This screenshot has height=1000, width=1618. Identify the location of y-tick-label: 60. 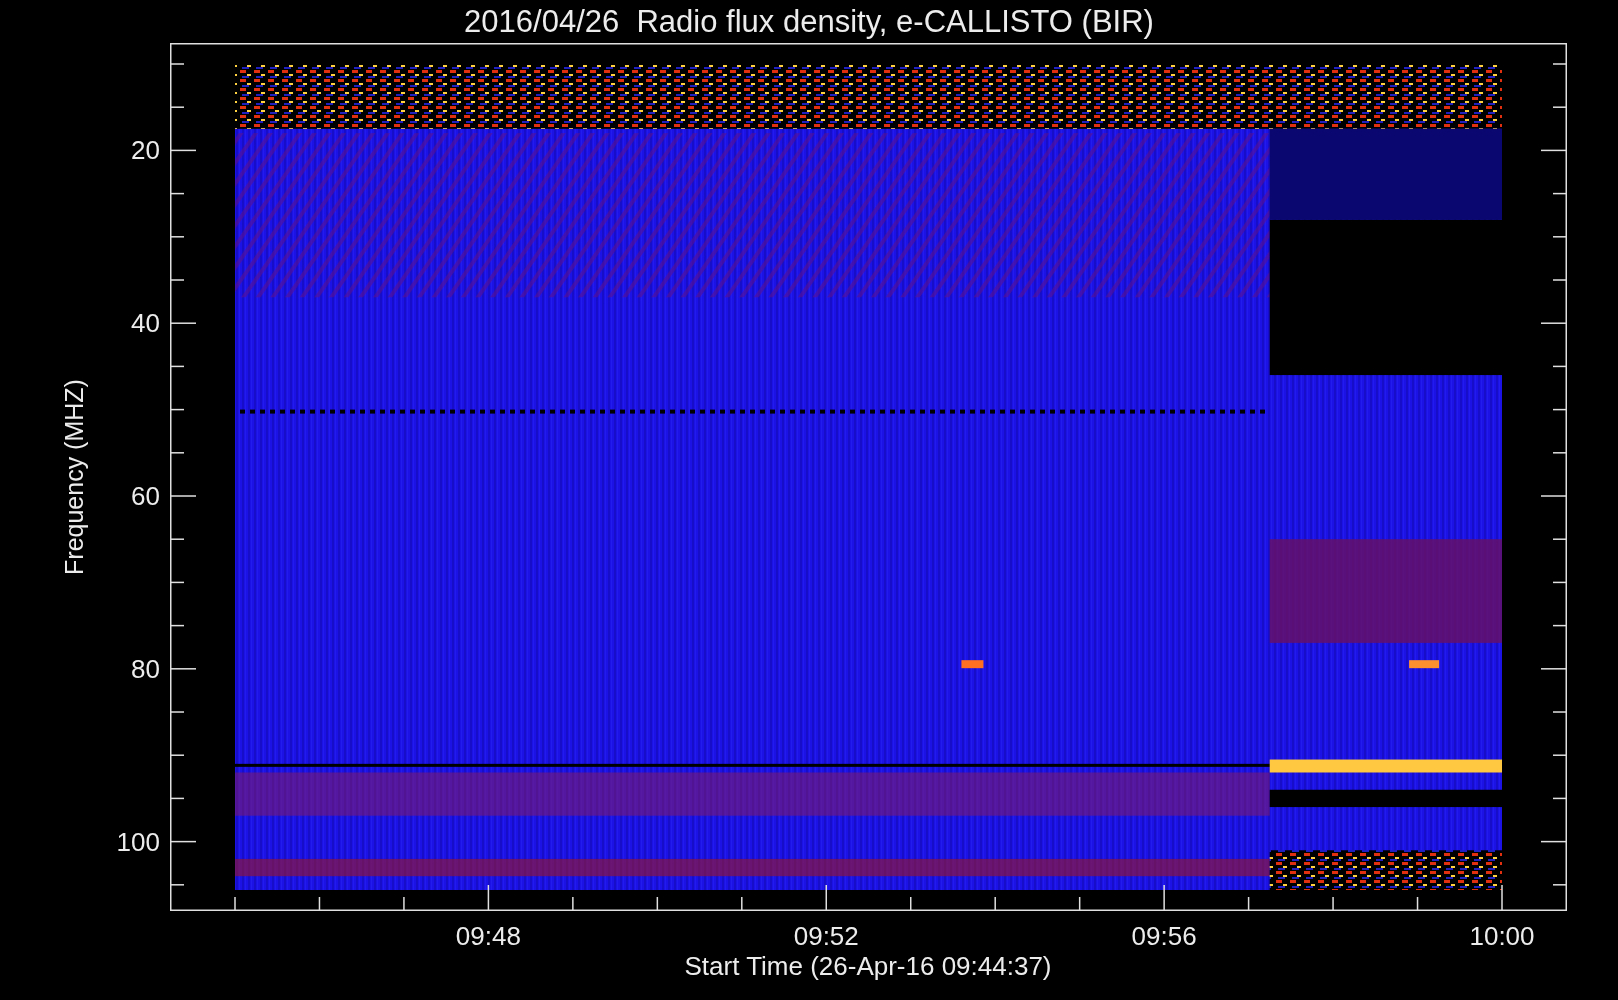
(145, 496).